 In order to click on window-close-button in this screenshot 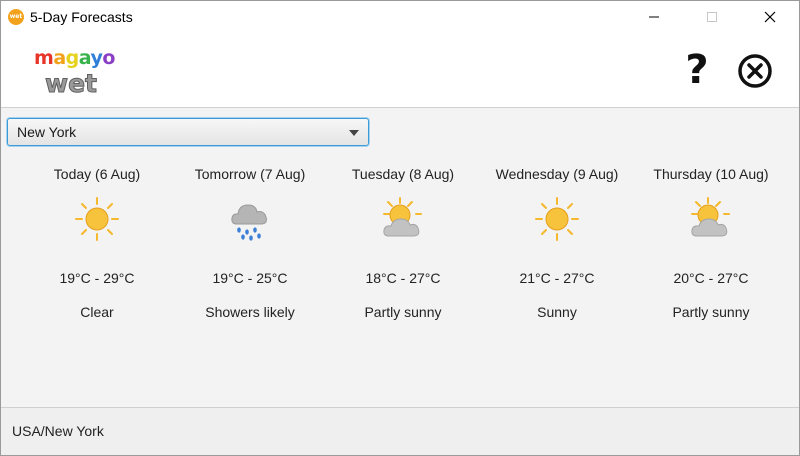, I will do `click(770, 16)`.